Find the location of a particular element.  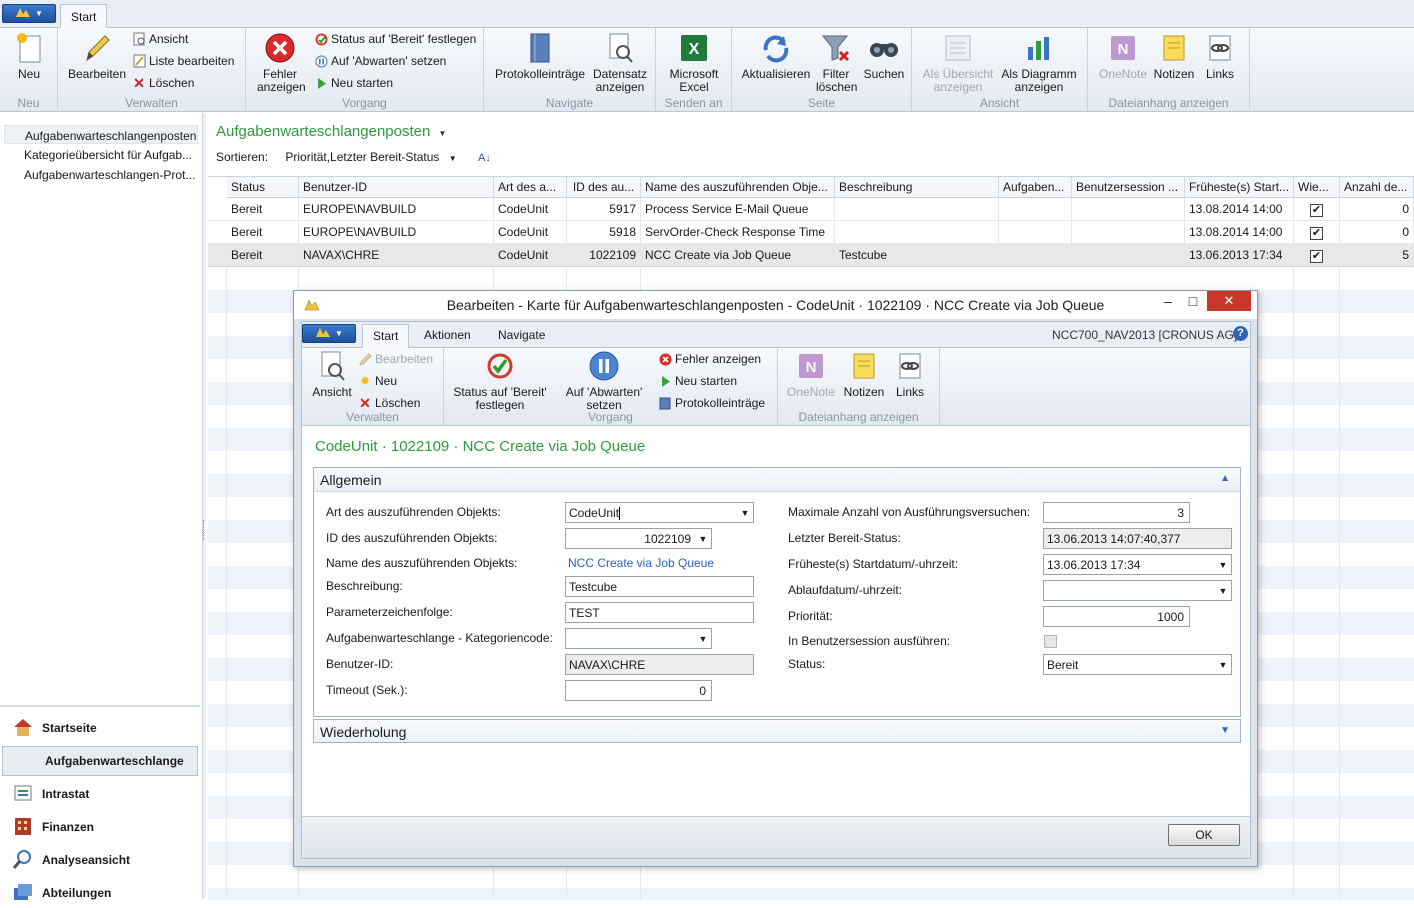

search-button: Suchen is located at coordinates (884, 56).